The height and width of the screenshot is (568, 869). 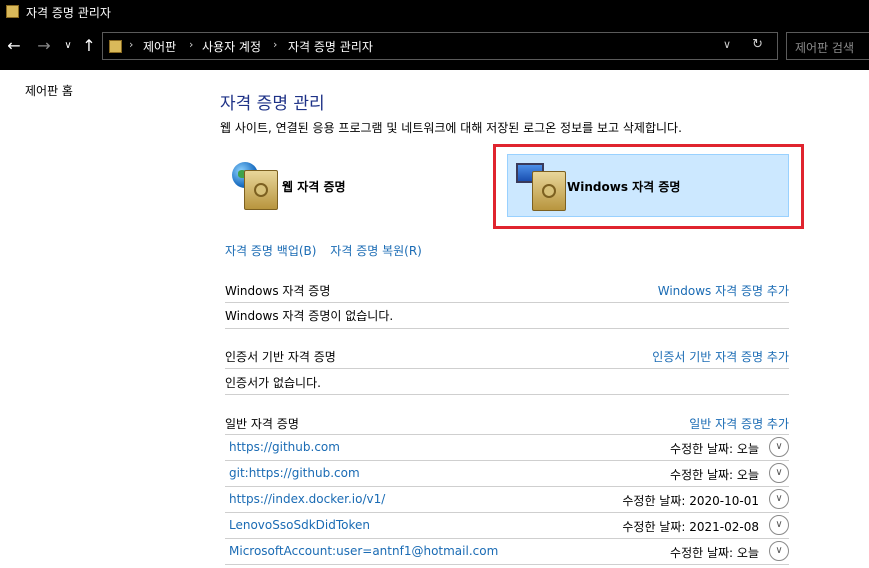 What do you see at coordinates (115, 46) in the screenshot?
I see `control-panel-icon` at bounding box center [115, 46].